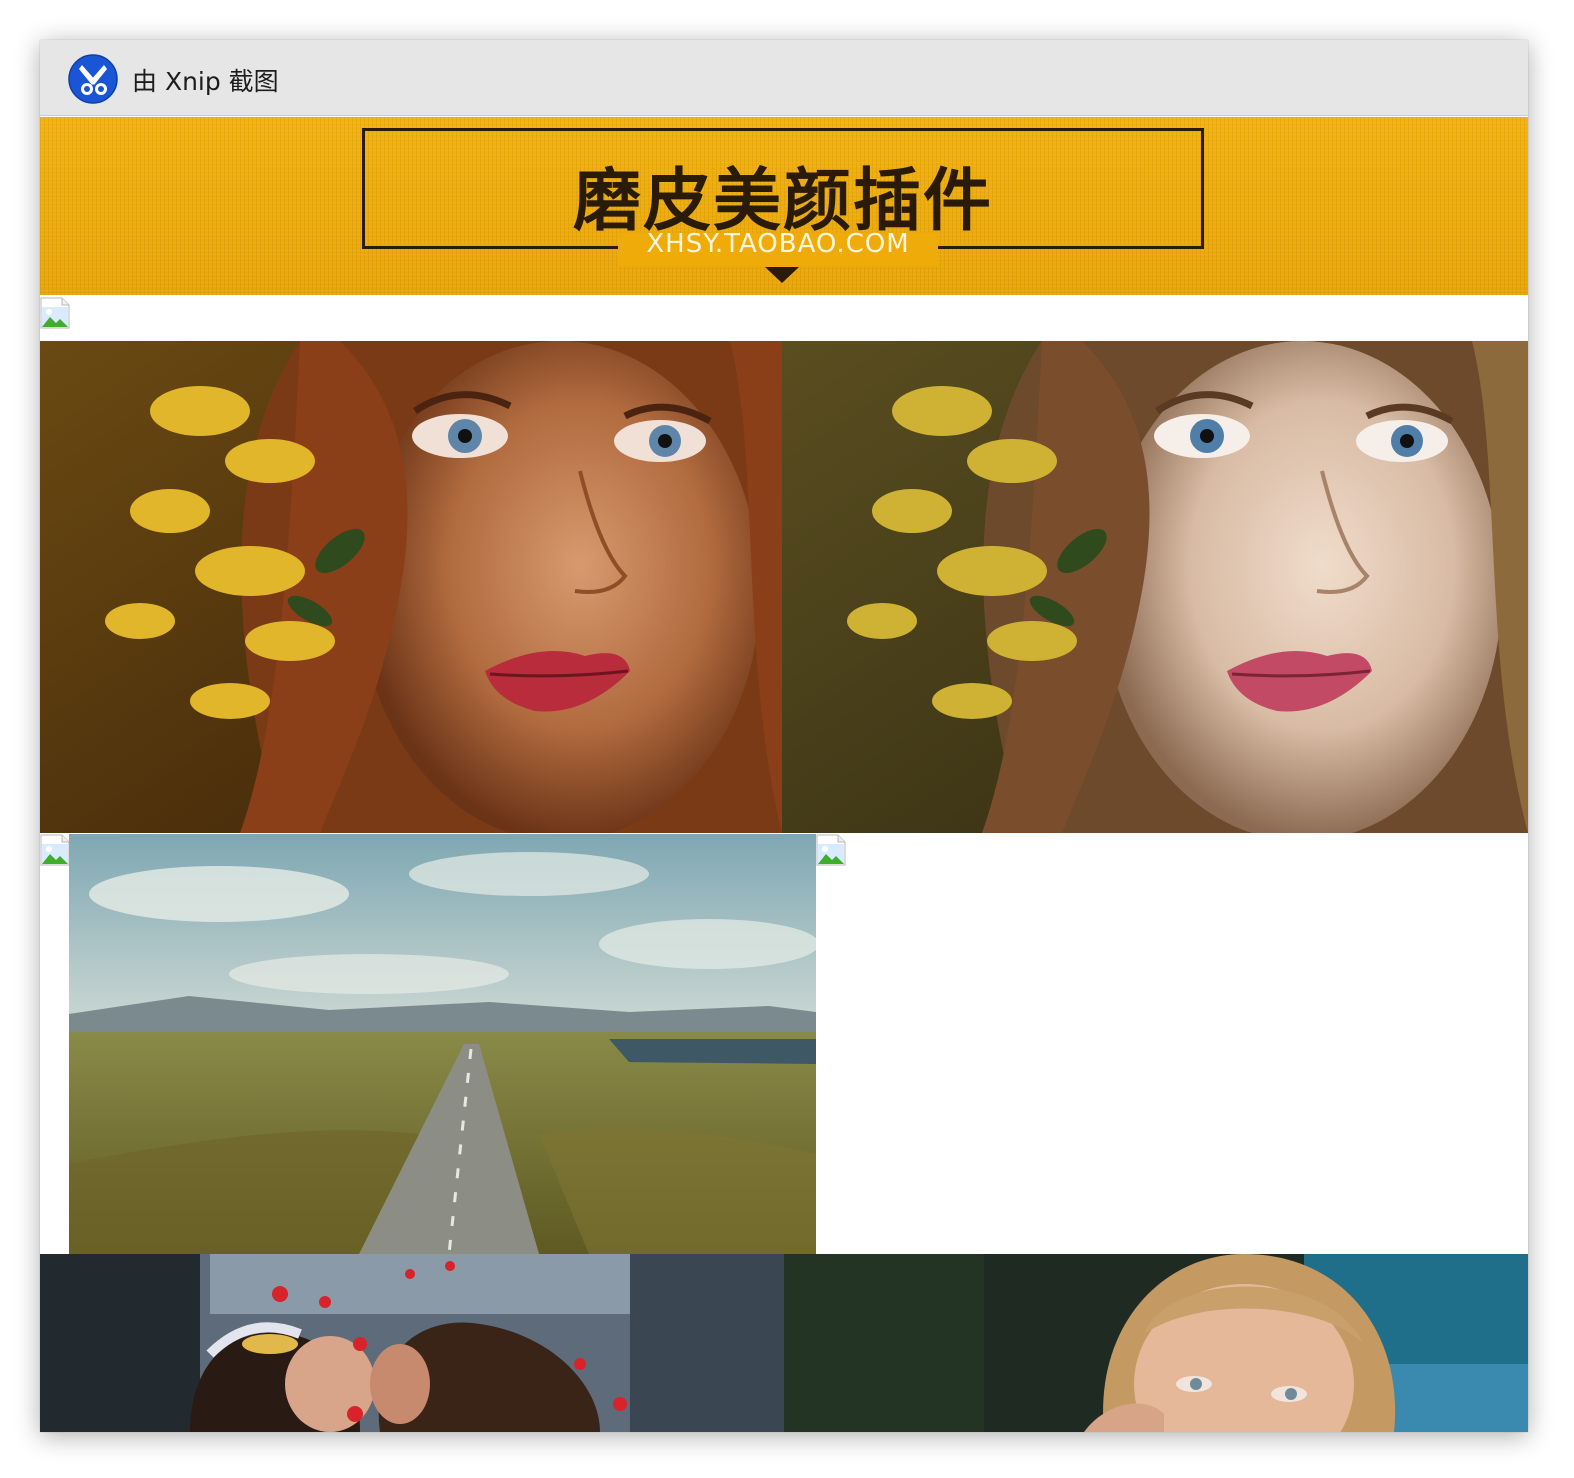 The image size is (1574, 1478). I want to click on girl-portrait, so click(1156, 1343).